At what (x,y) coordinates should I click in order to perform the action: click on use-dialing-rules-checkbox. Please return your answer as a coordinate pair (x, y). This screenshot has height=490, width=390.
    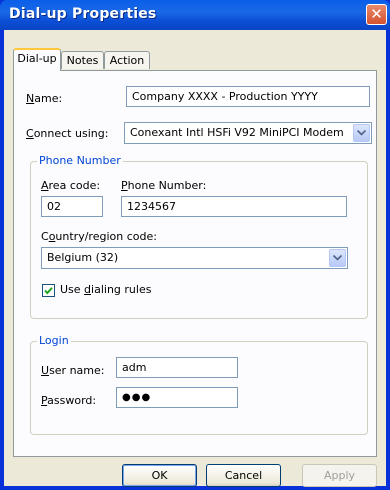
    Looking at the image, I should click on (48, 290).